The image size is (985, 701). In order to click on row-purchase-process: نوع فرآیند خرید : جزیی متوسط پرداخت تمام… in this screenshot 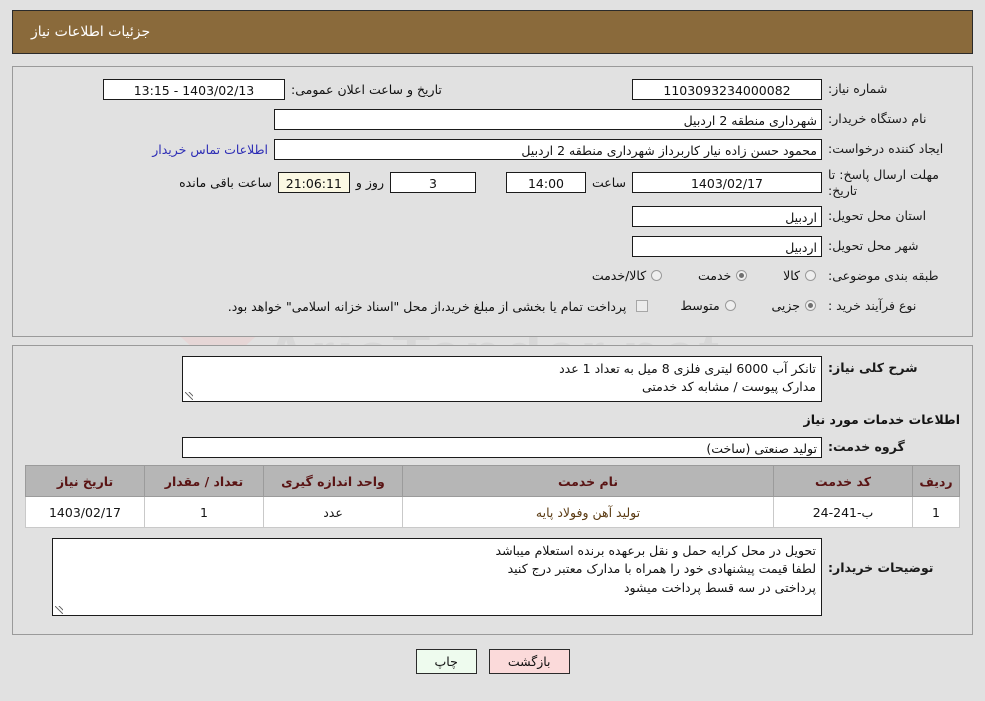, I will do `click(492, 306)`.